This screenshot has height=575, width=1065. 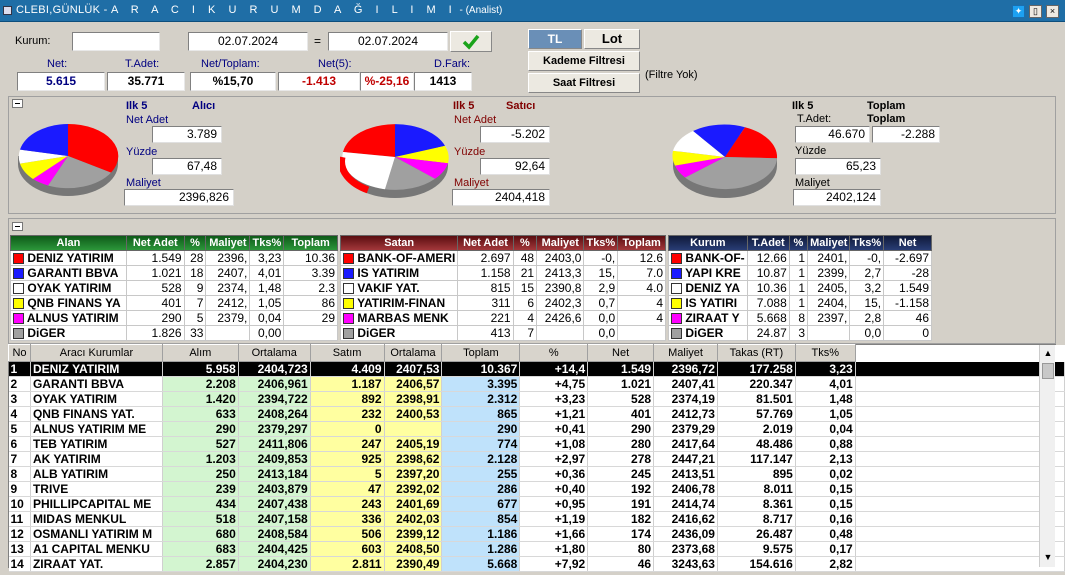 I want to click on col-satim: Satım, so click(x=347, y=353).